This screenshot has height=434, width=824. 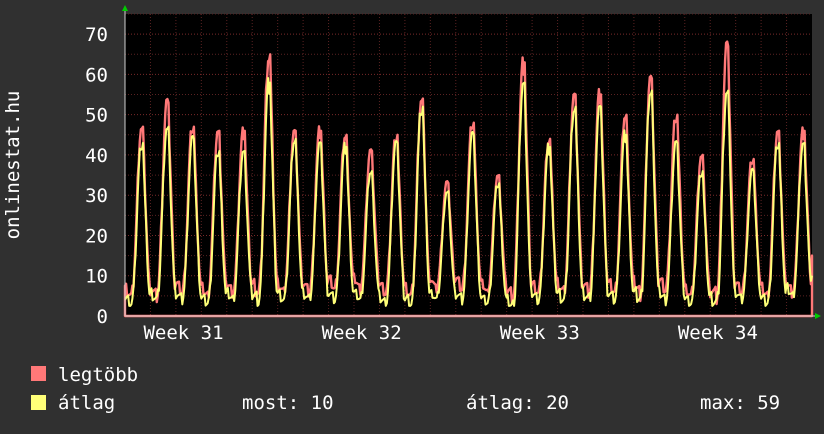 What do you see at coordinates (96, 196) in the screenshot?
I see `y-tick-label: 30` at bounding box center [96, 196].